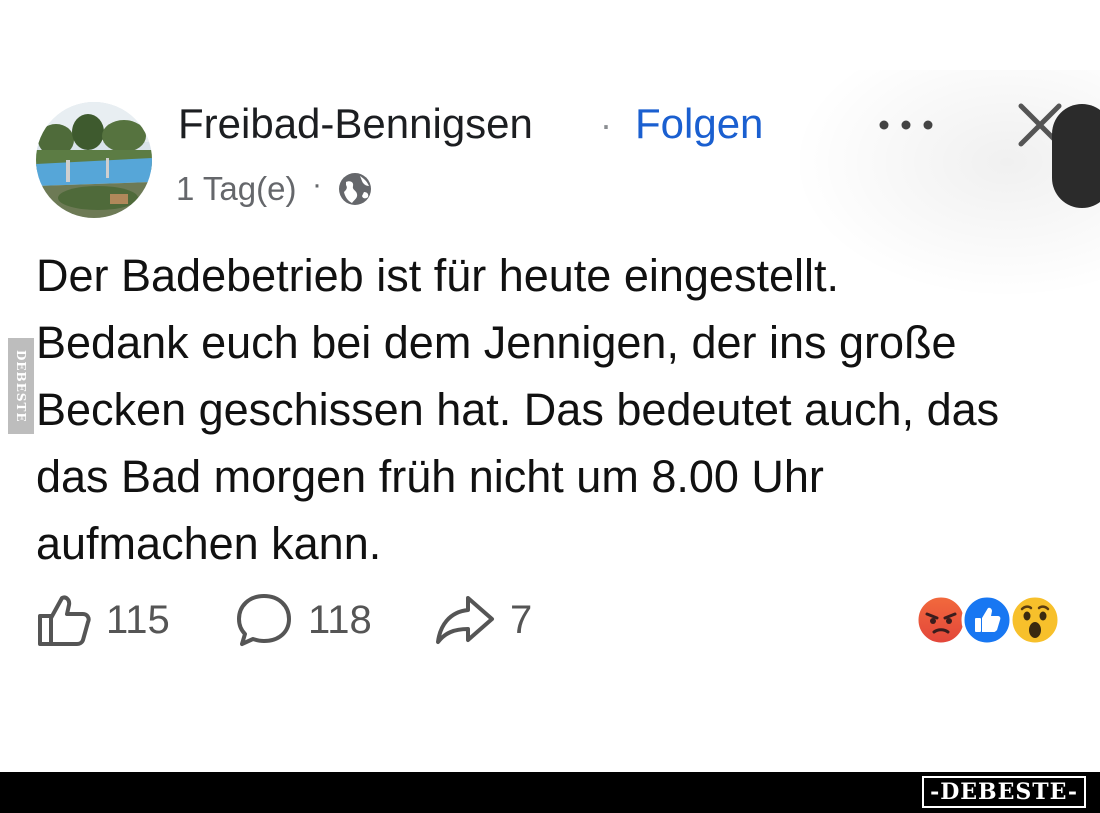 The height and width of the screenshot is (813, 1100). Describe the element at coordinates (1035, 620) in the screenshot. I see `wow-reaction-icon` at that location.